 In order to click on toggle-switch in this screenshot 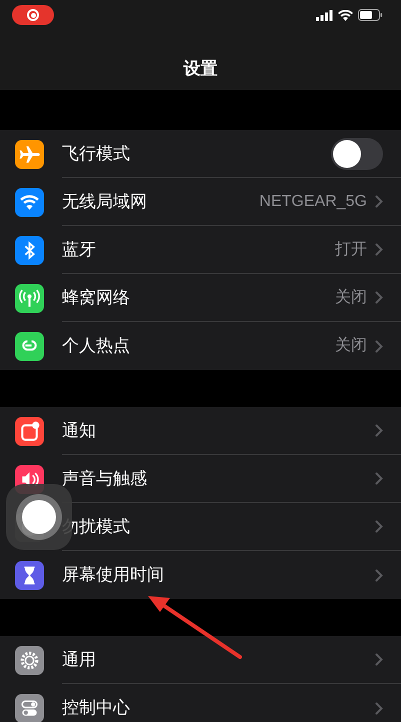, I will do `click(357, 154)`.